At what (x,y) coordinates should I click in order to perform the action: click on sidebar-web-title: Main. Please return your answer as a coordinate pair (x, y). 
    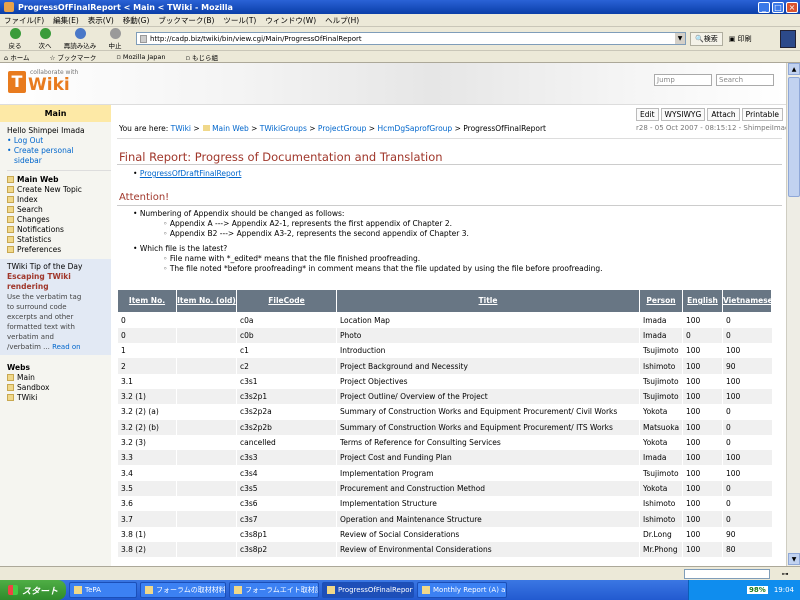
    Looking at the image, I should click on (55, 113).